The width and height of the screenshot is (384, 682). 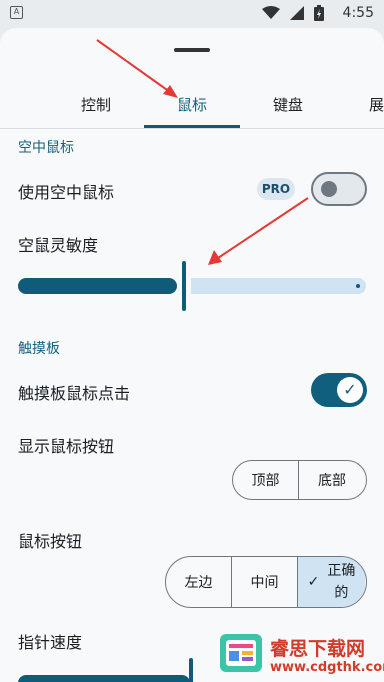 I want to click on section-title-touchpad: 触摸板, so click(x=39, y=349).